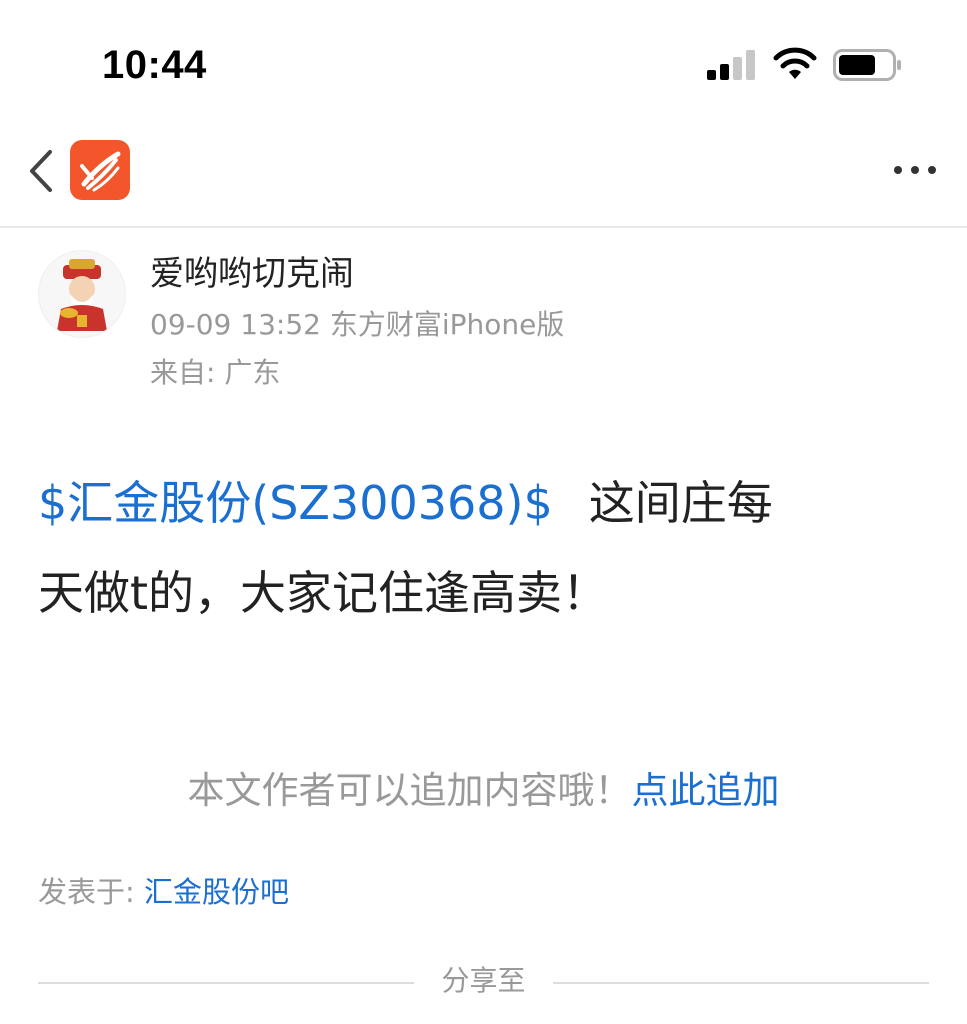 This screenshot has height=1024, width=967. What do you see at coordinates (409, 790) in the screenshot?
I see `append-hint-text: 本文作者可以追加内容哦！` at bounding box center [409, 790].